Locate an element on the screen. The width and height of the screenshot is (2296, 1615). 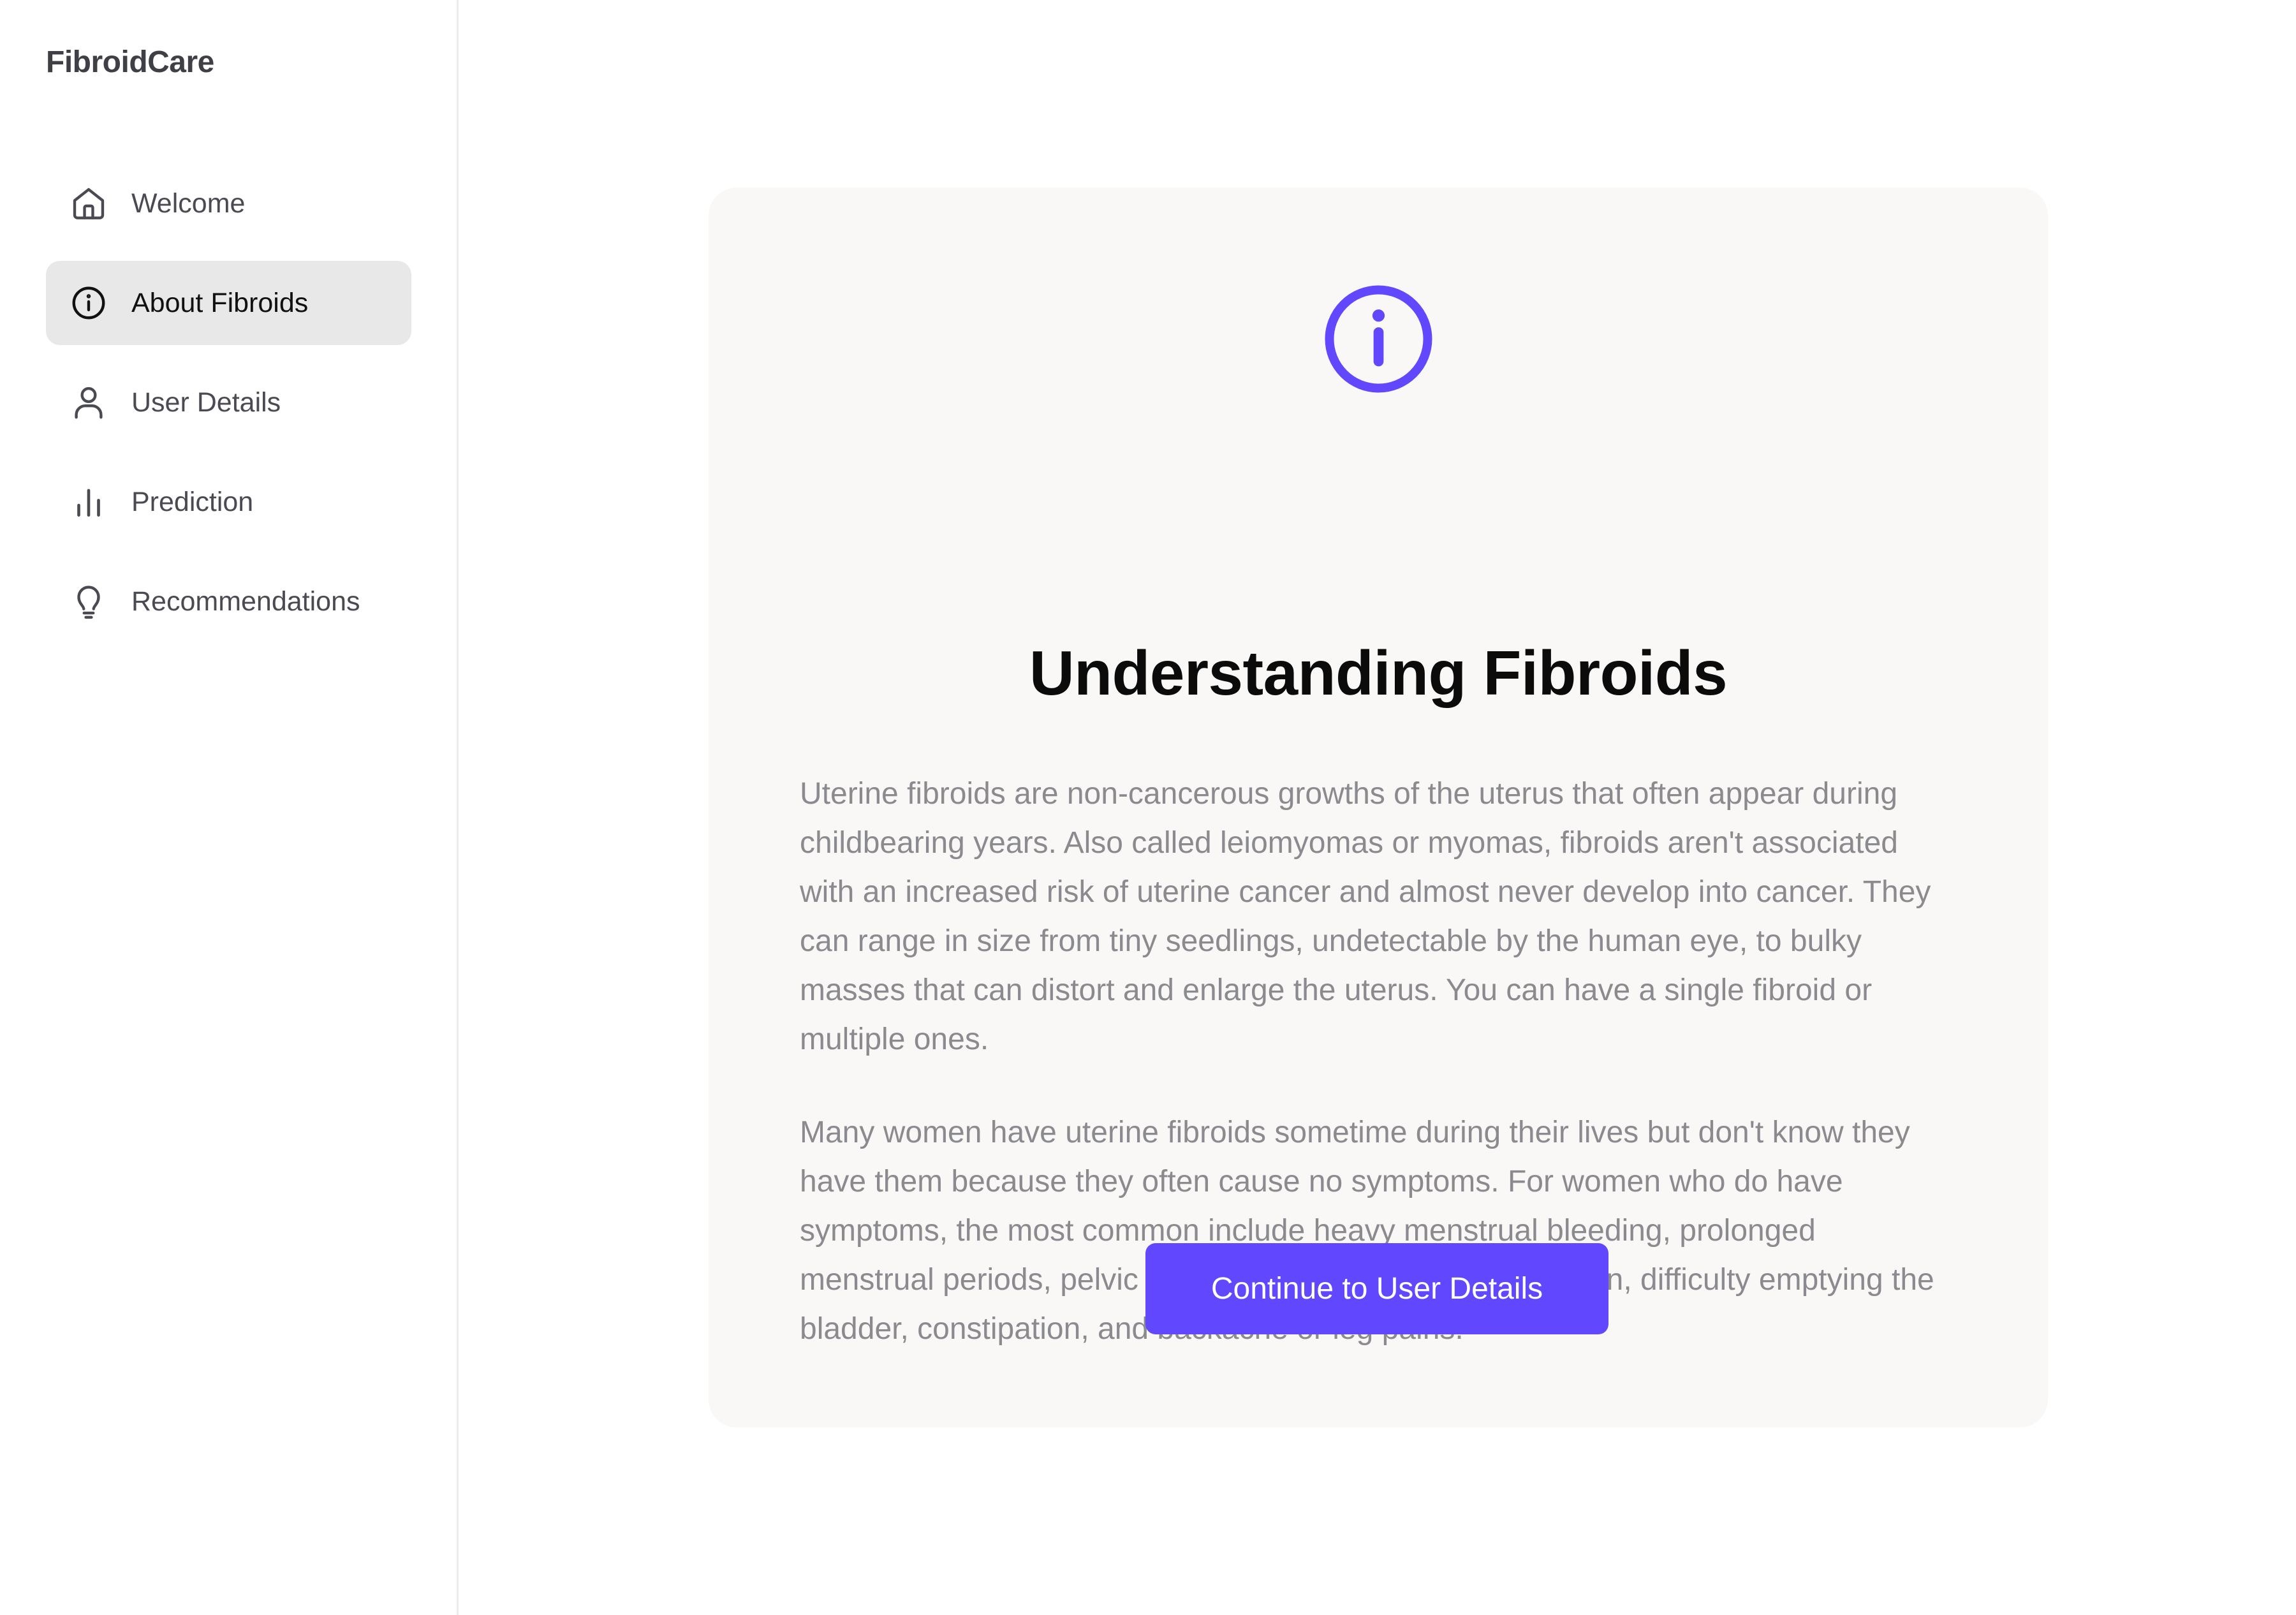
sidebar-item-welcome: Welcome is located at coordinates (228, 204).